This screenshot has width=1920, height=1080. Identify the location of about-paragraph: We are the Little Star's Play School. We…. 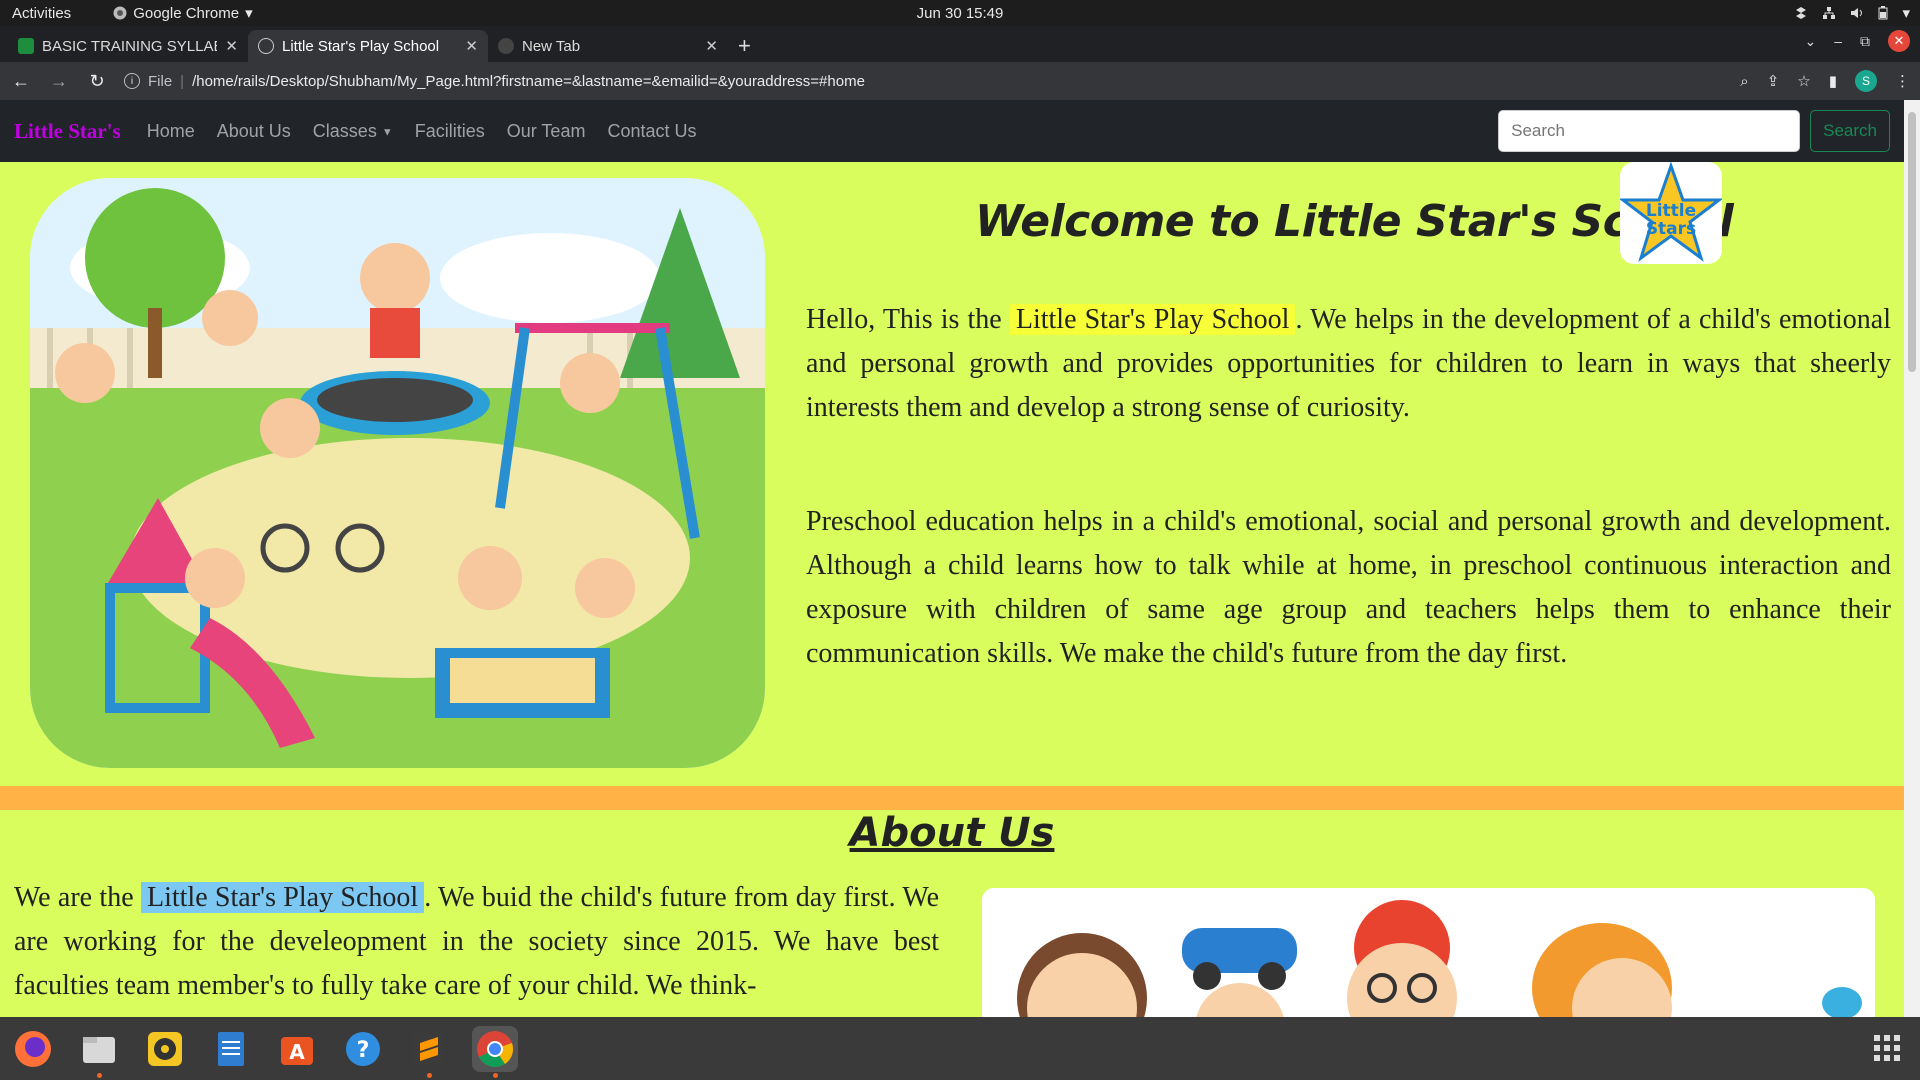
(476, 942).